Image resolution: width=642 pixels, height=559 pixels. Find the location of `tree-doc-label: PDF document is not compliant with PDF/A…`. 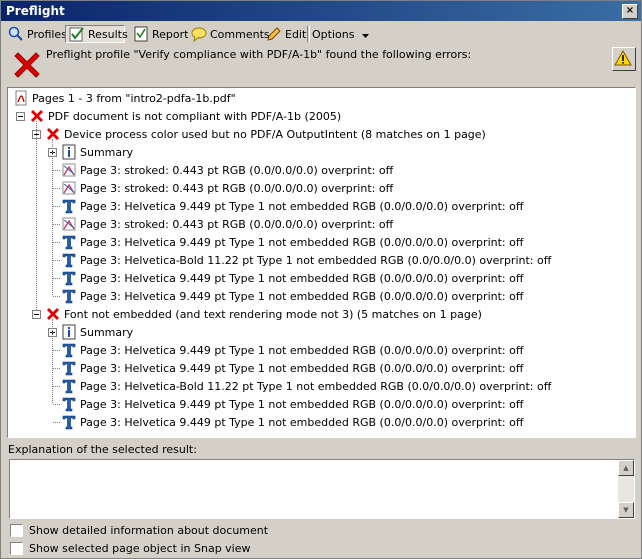

tree-doc-label: PDF document is not compliant with PDF/A… is located at coordinates (195, 116).